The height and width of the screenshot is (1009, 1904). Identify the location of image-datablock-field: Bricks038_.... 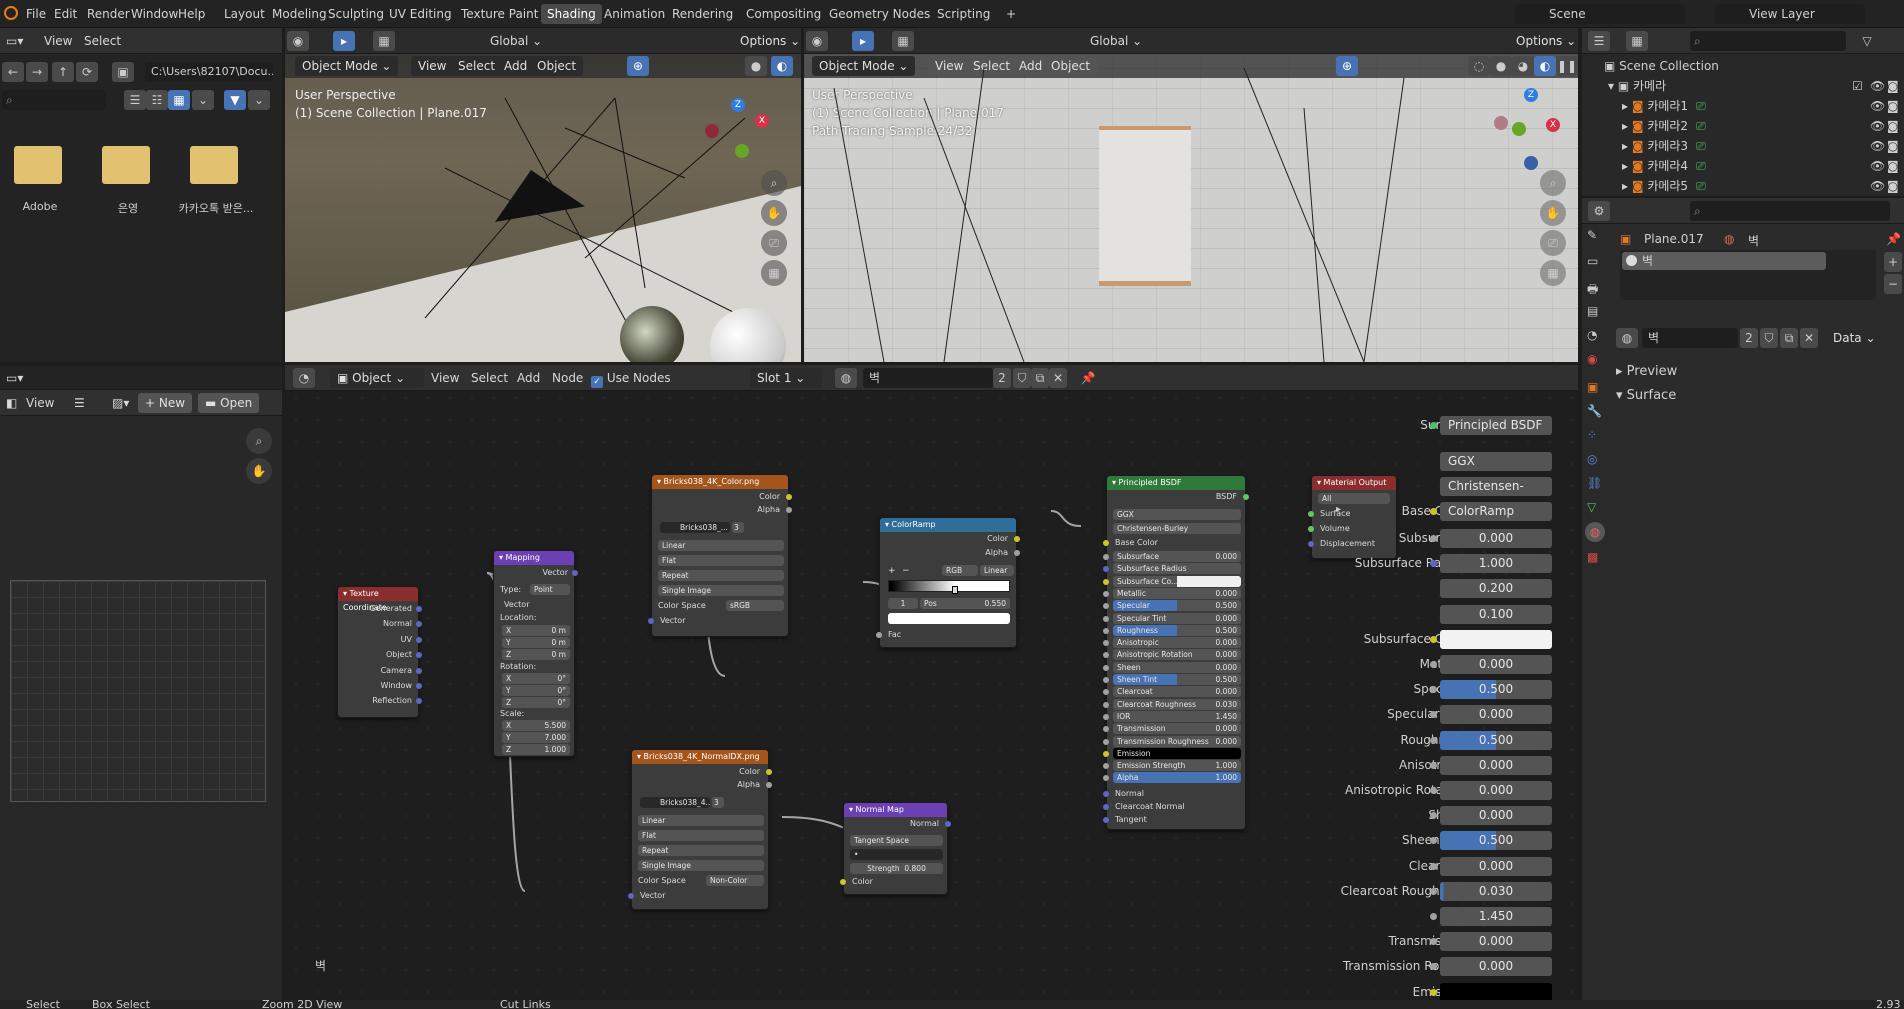
(695, 527).